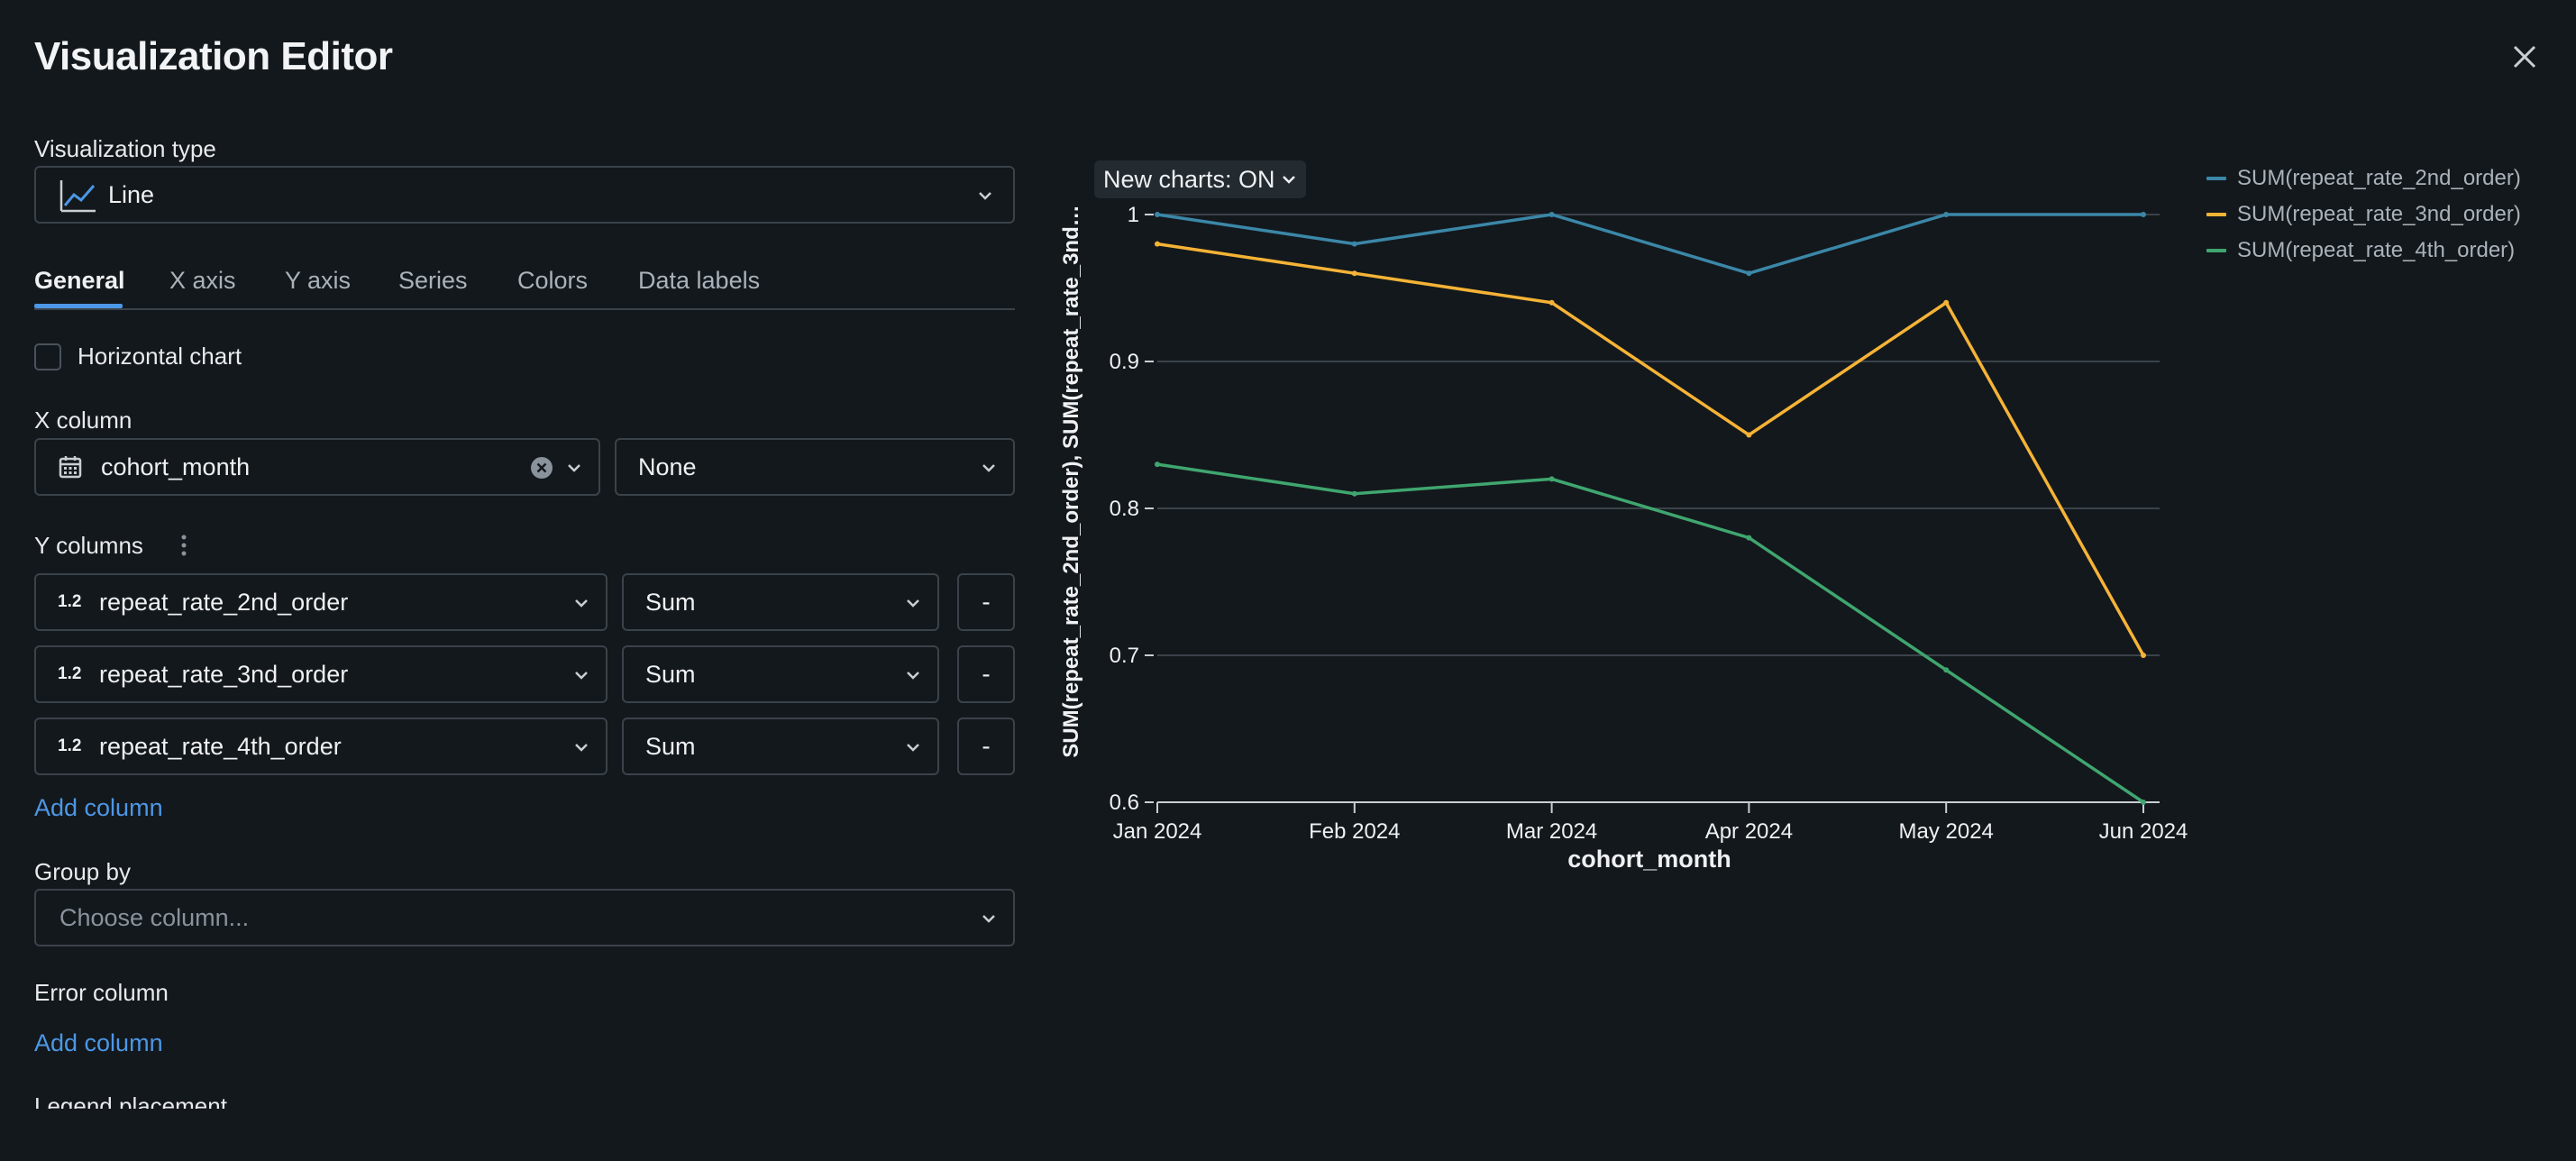  Describe the element at coordinates (79, 281) in the screenshot. I see `tab-general: General` at that location.